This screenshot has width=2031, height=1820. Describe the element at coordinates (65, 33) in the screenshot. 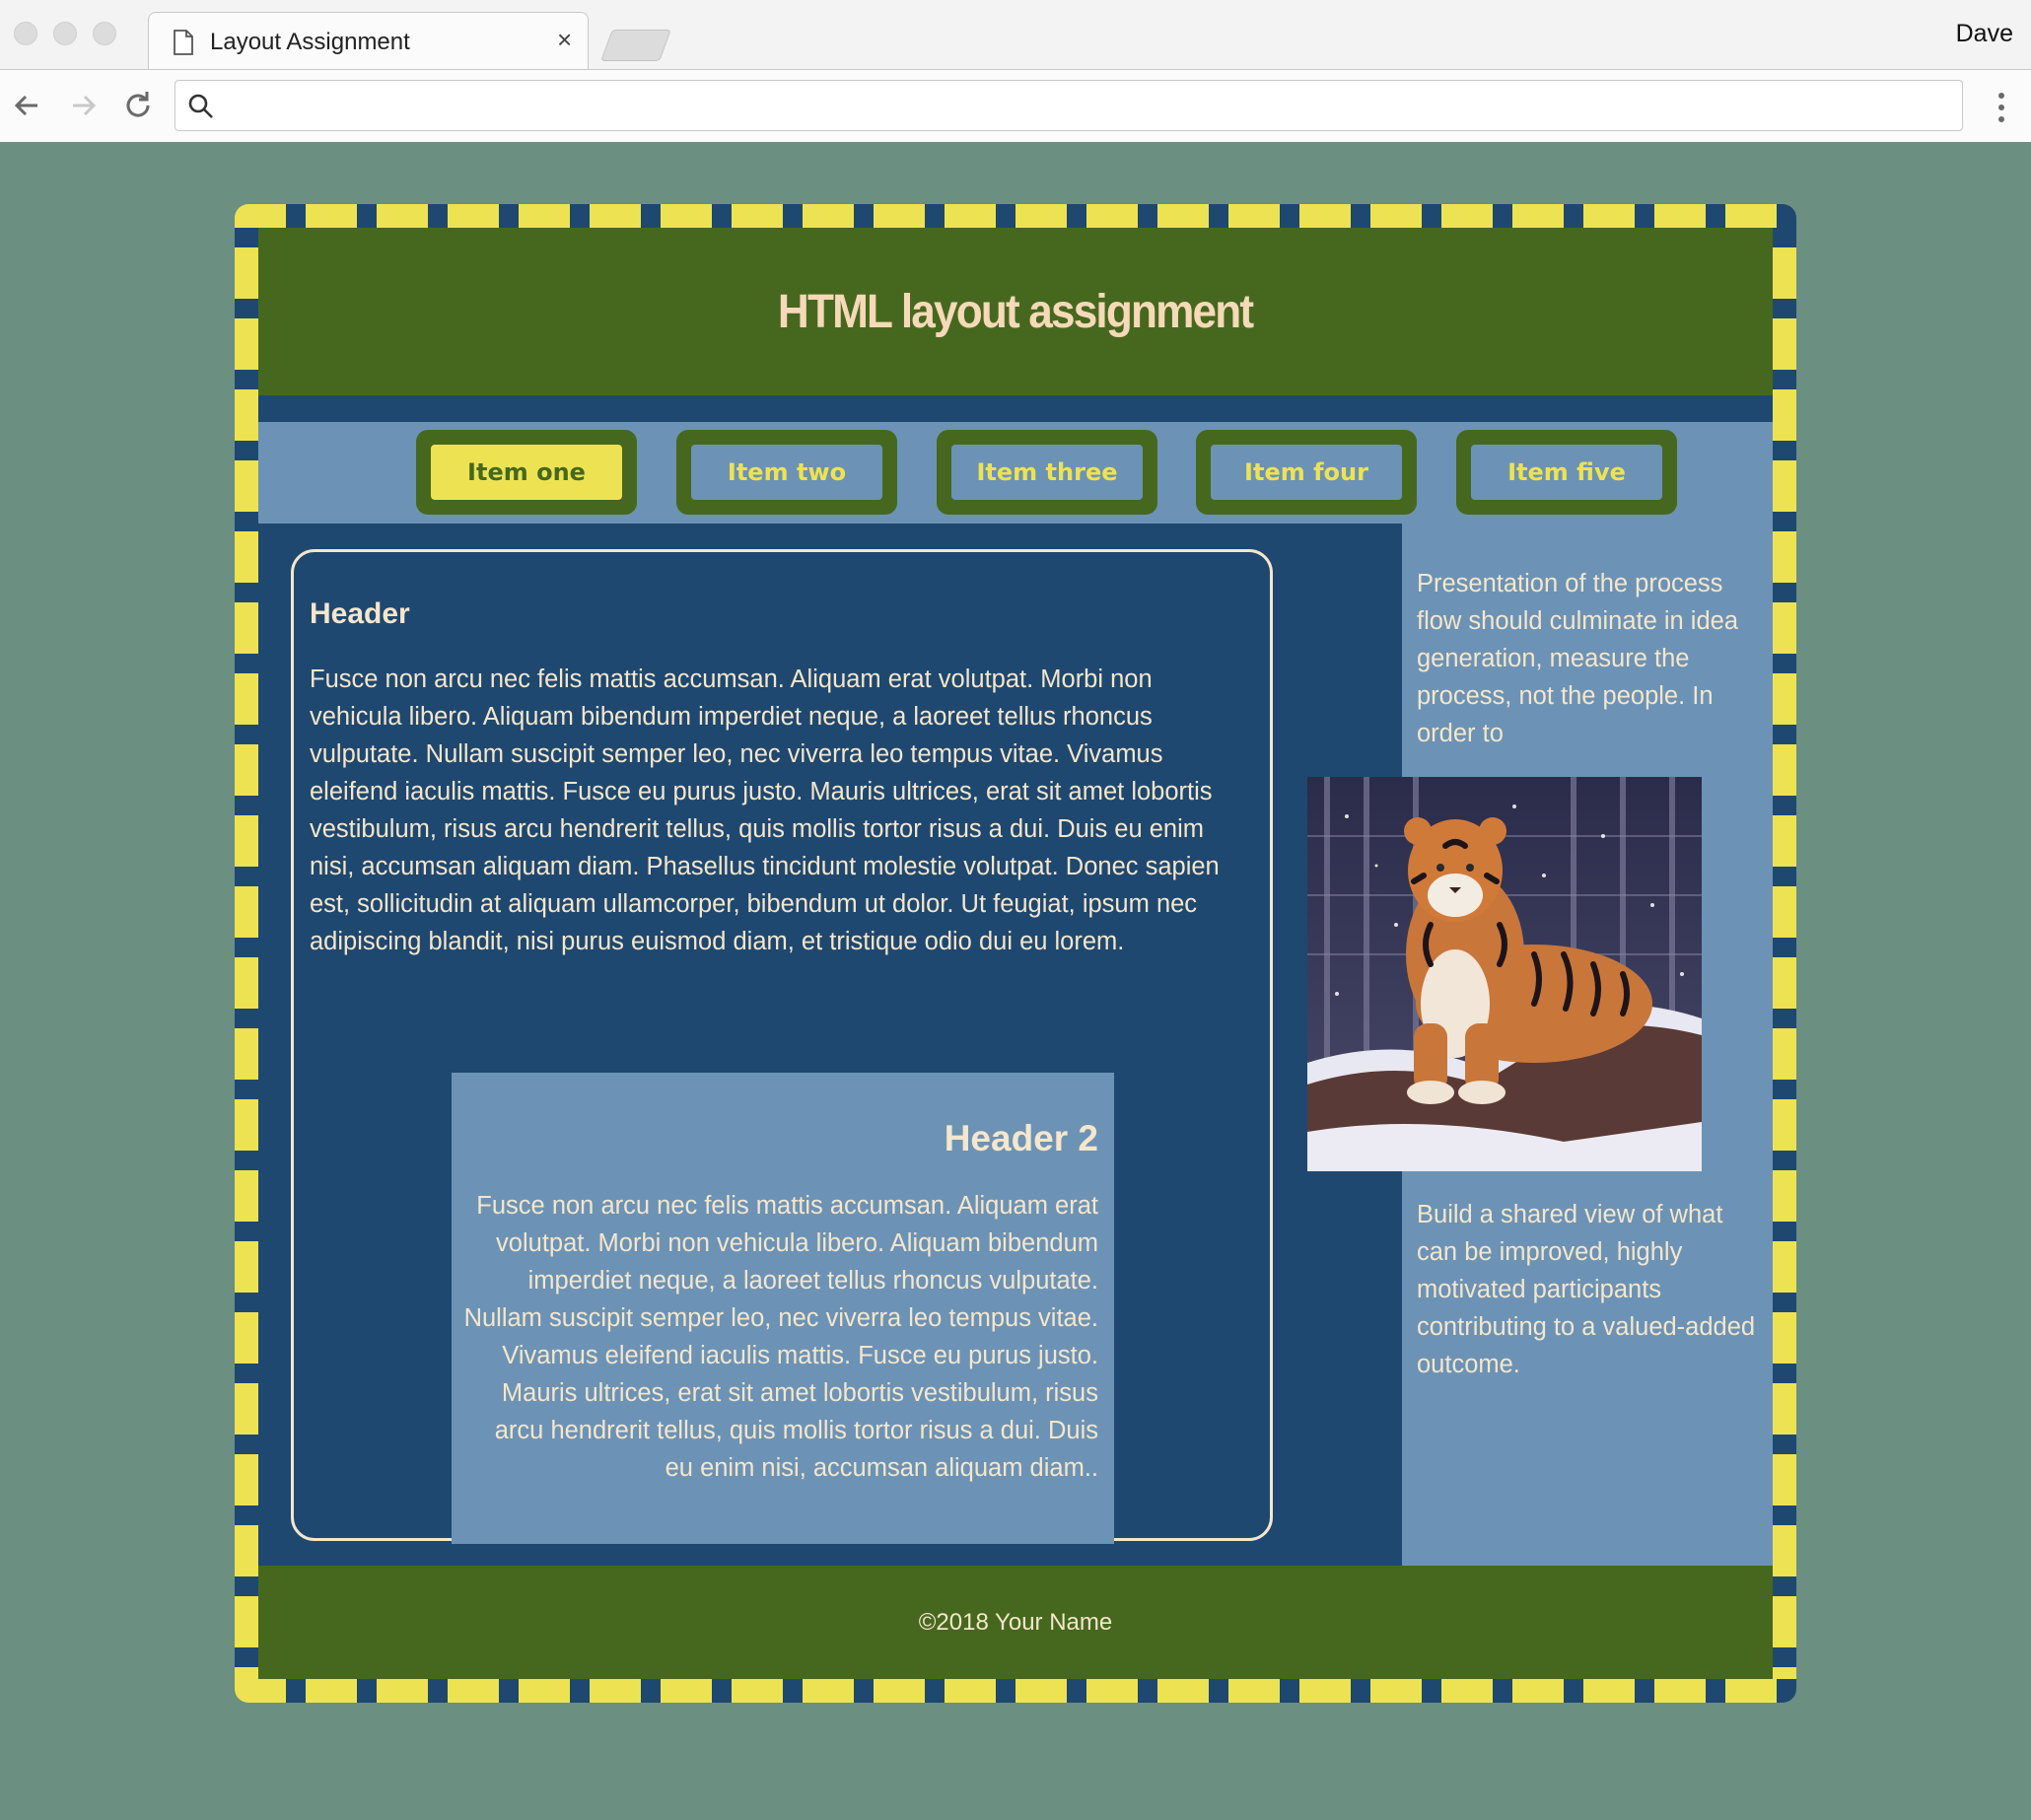

I see `minimize-window-button` at that location.